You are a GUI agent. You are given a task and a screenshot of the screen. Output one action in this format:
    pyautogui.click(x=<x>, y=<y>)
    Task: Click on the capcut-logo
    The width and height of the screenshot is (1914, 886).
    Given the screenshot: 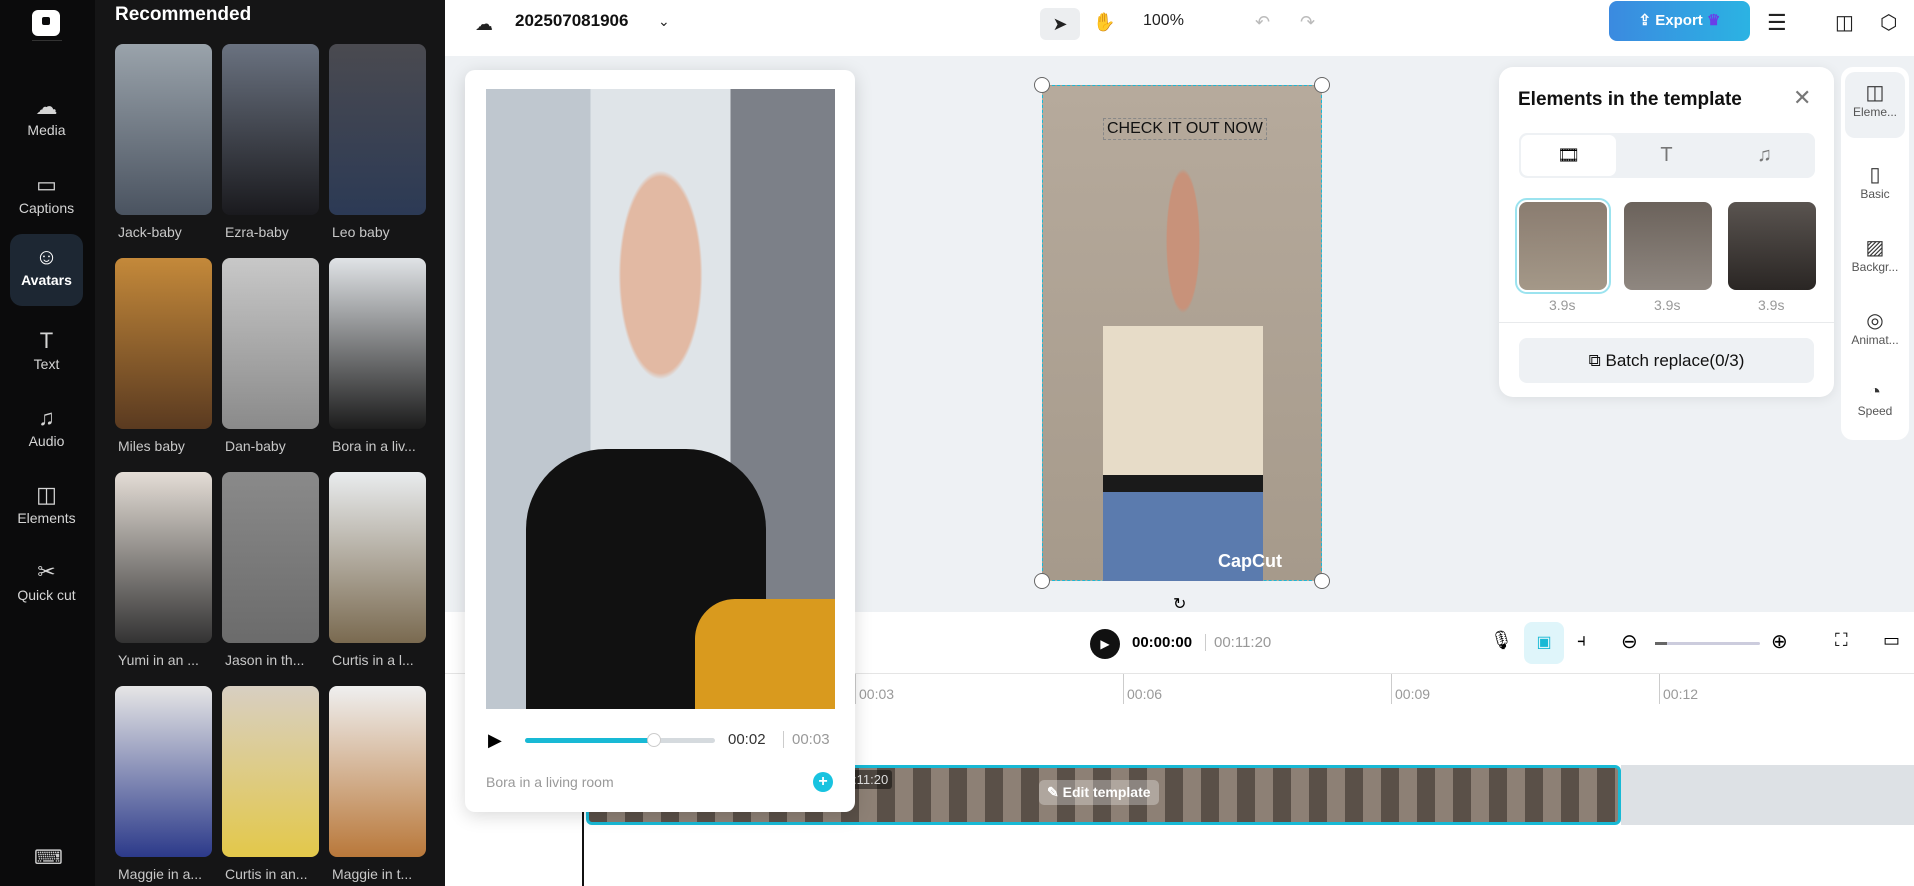 What is the action you would take?
    pyautogui.click(x=46, y=23)
    